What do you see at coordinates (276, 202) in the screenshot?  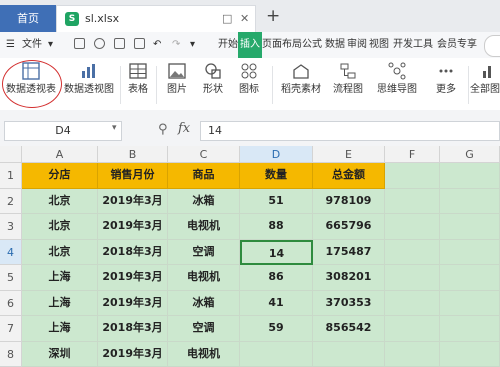 I see `data-cell: 51` at bounding box center [276, 202].